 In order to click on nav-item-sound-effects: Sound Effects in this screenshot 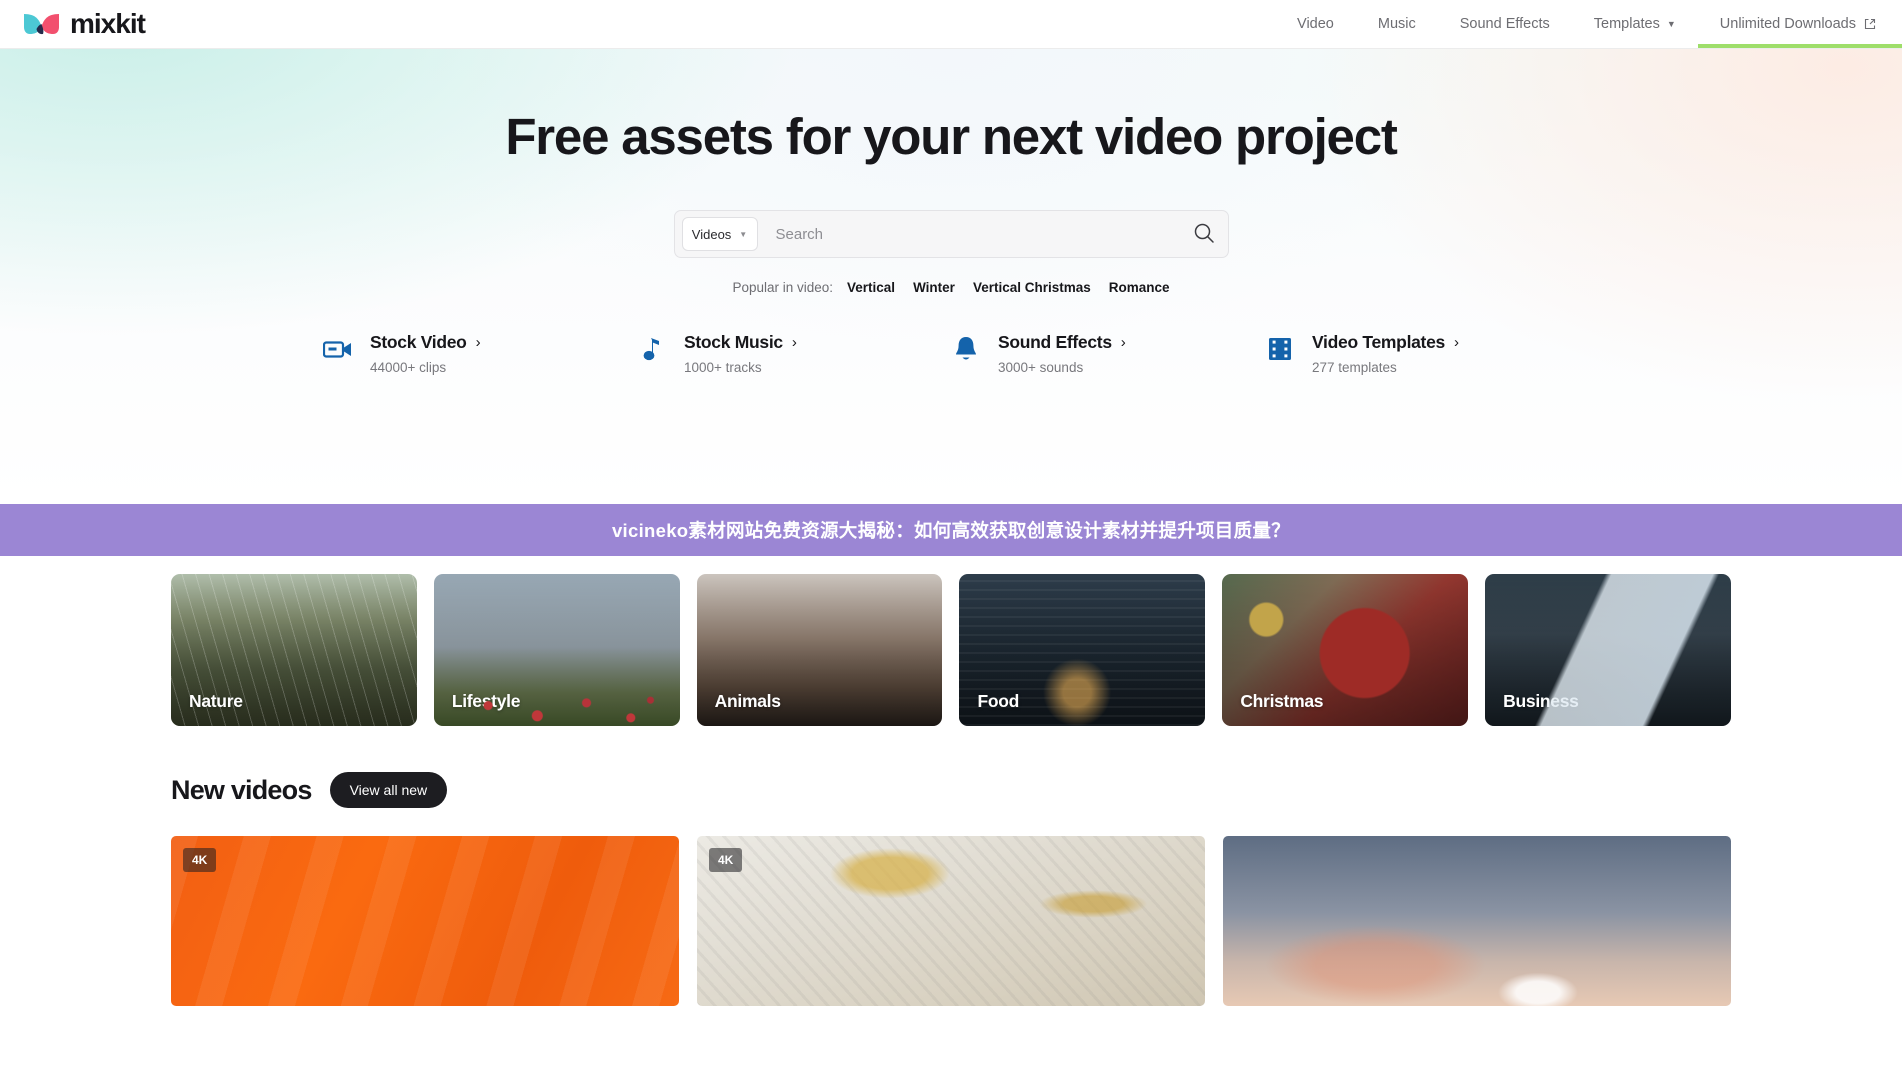, I will do `click(1505, 24)`.